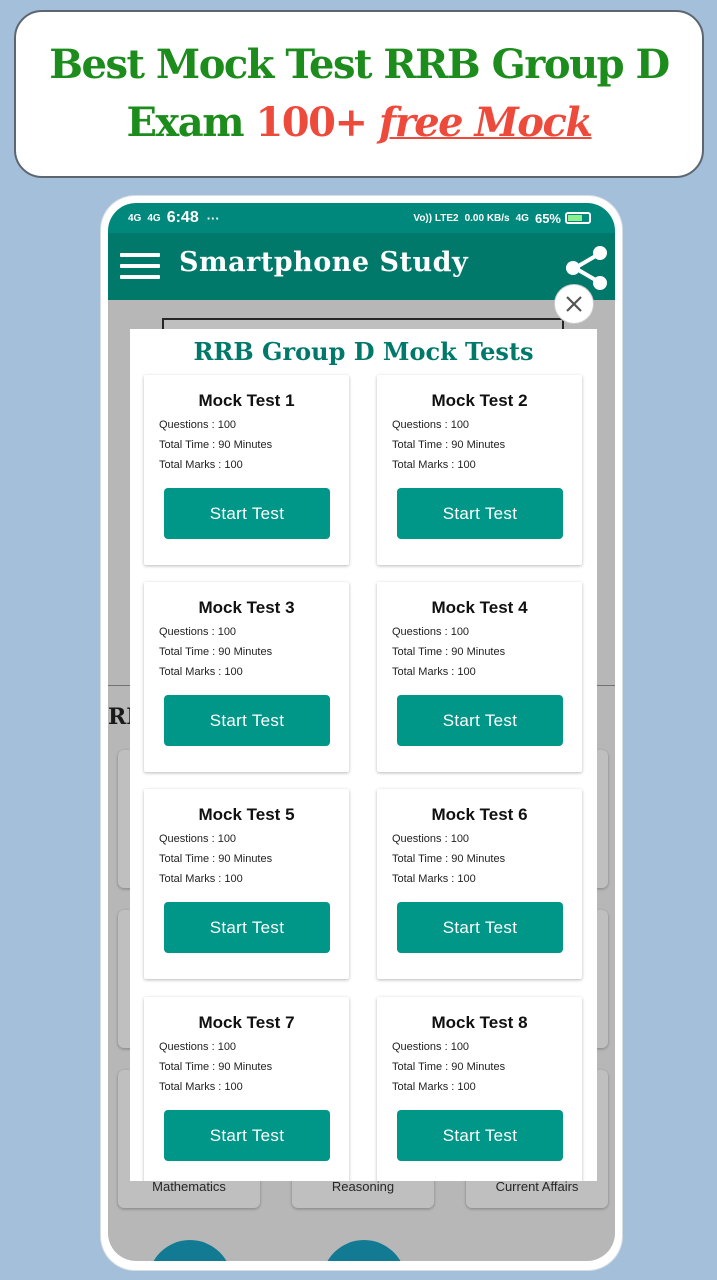 This screenshot has height=1280, width=717. Describe the element at coordinates (246, 607) in the screenshot. I see `mock-test-title: Mock Test 3` at that location.